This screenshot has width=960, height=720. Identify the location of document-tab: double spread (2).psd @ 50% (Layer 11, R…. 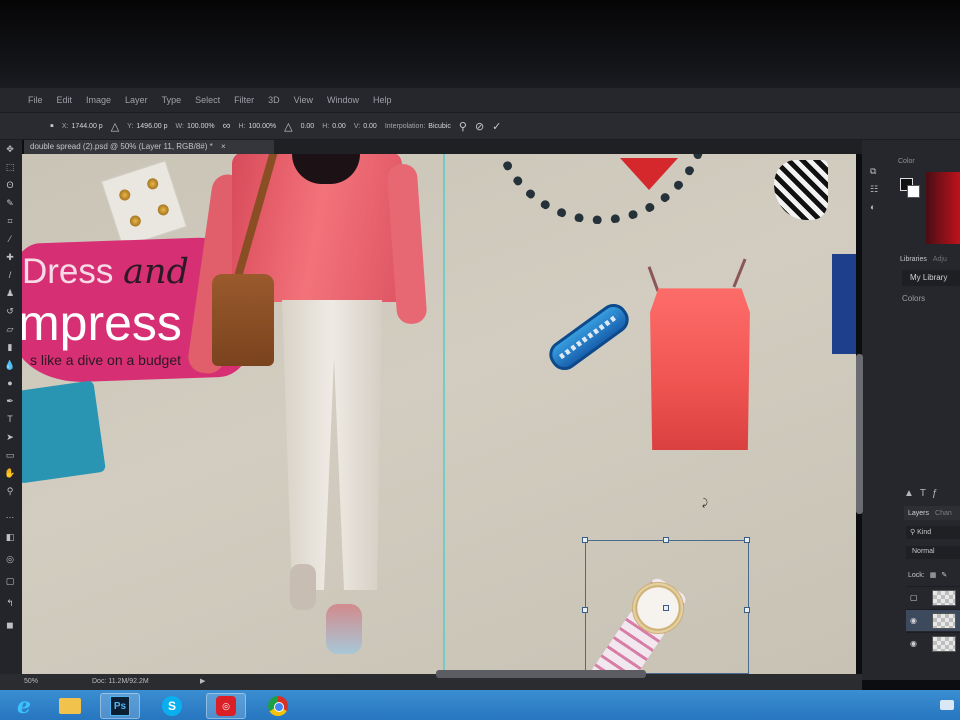
(149, 147).